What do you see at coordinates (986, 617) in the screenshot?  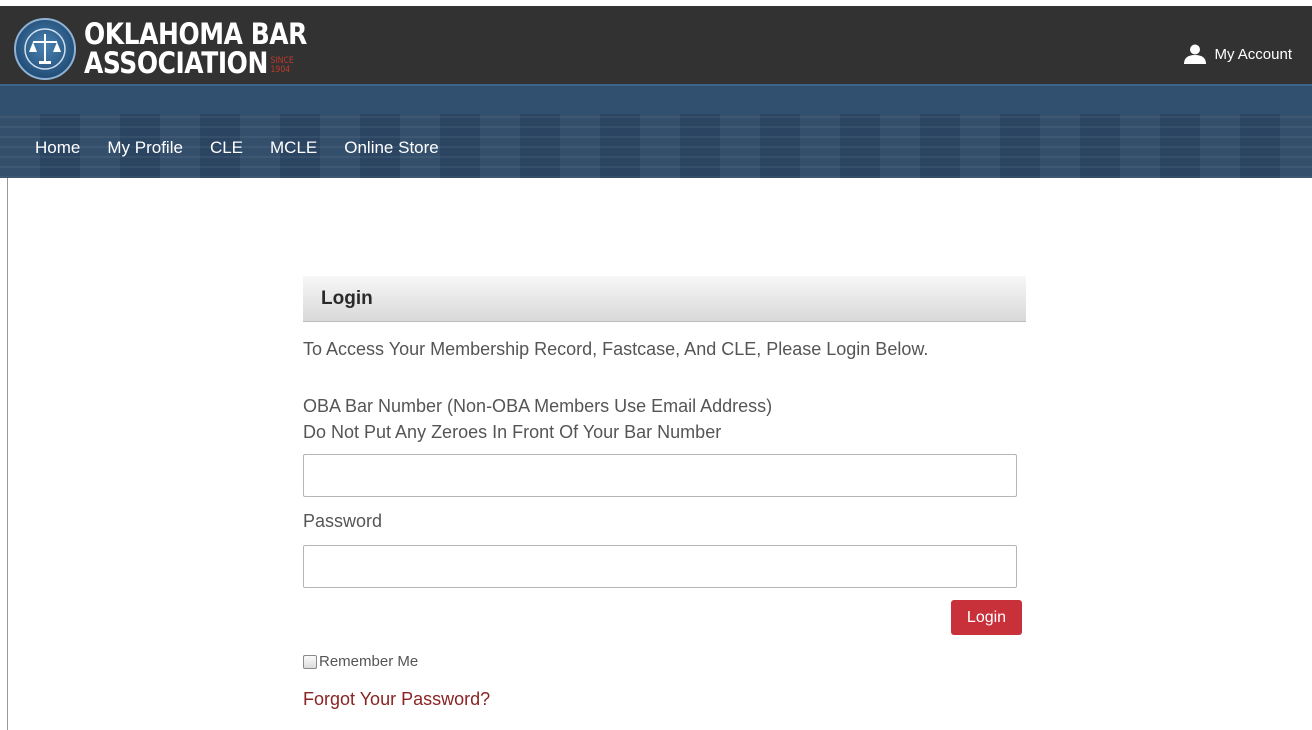 I see `login-button: Login` at bounding box center [986, 617].